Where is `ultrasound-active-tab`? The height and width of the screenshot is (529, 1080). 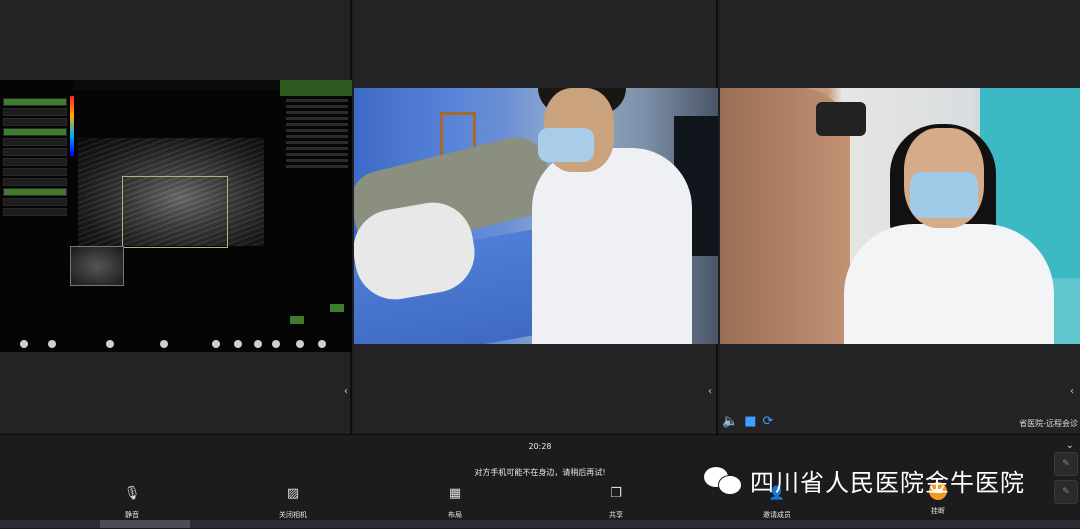 ultrasound-active-tab is located at coordinates (316, 88).